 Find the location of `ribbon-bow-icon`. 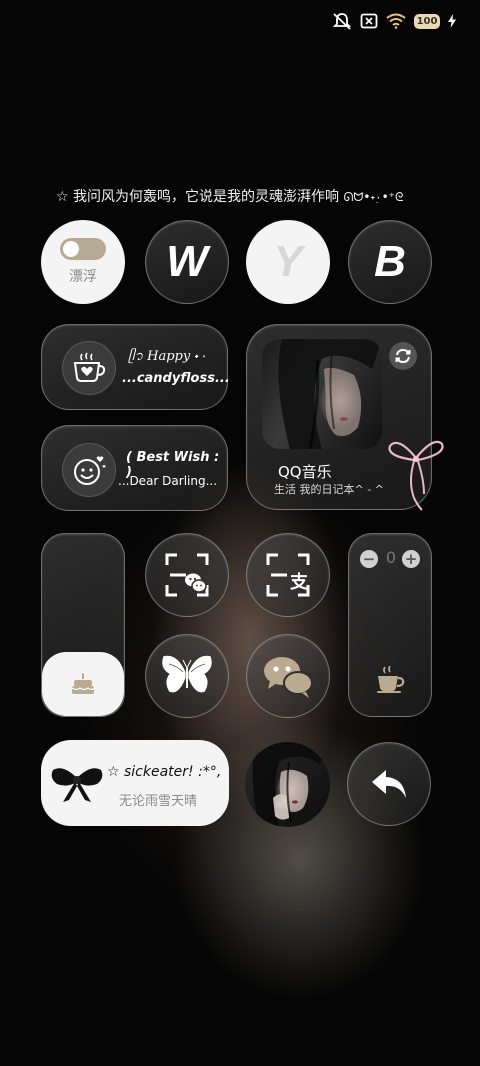

ribbon-bow-icon is located at coordinates (416, 475).